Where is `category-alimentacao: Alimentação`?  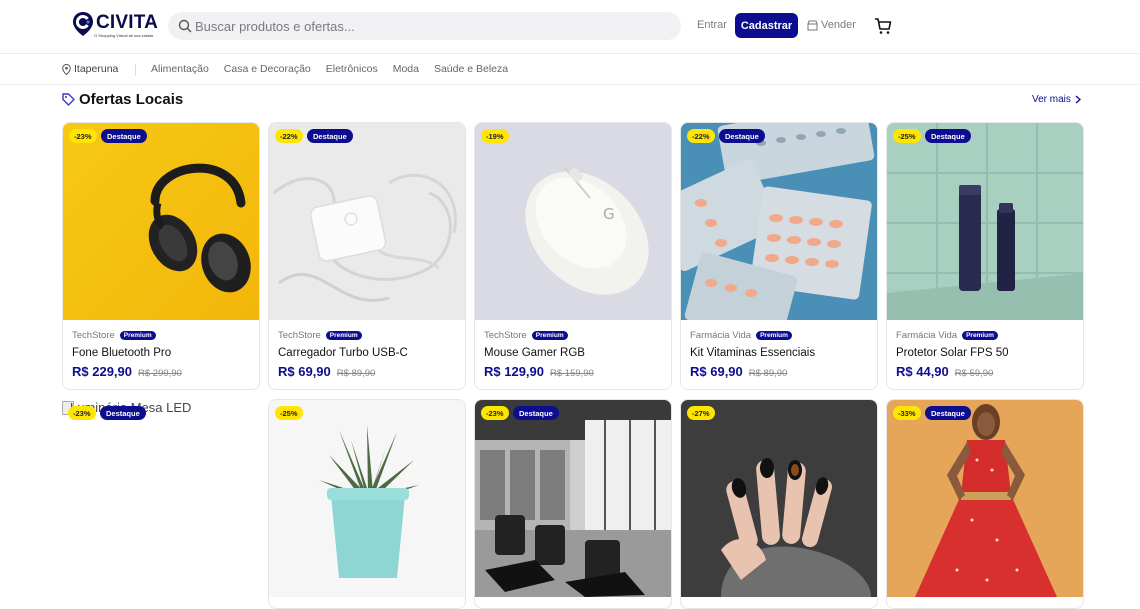 category-alimentacao: Alimentação is located at coordinates (180, 69).